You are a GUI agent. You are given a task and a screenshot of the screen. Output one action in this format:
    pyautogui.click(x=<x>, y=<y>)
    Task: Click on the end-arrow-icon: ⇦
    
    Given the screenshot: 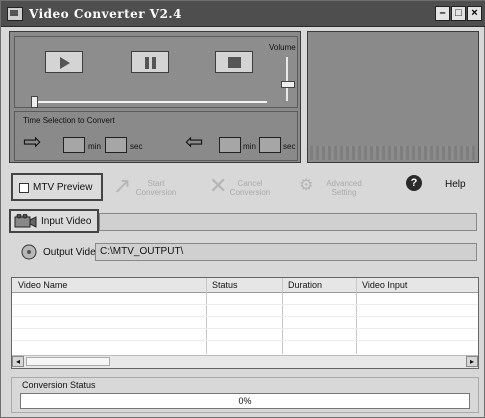 What is the action you would take?
    pyautogui.click(x=194, y=142)
    